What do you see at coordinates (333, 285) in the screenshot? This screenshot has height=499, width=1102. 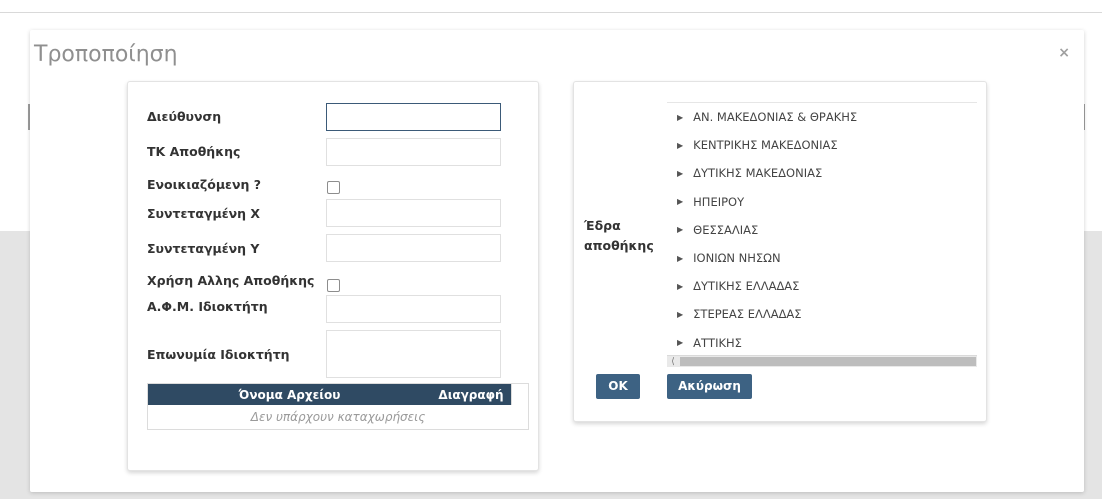 I see `other-warehouse-checkbox` at bounding box center [333, 285].